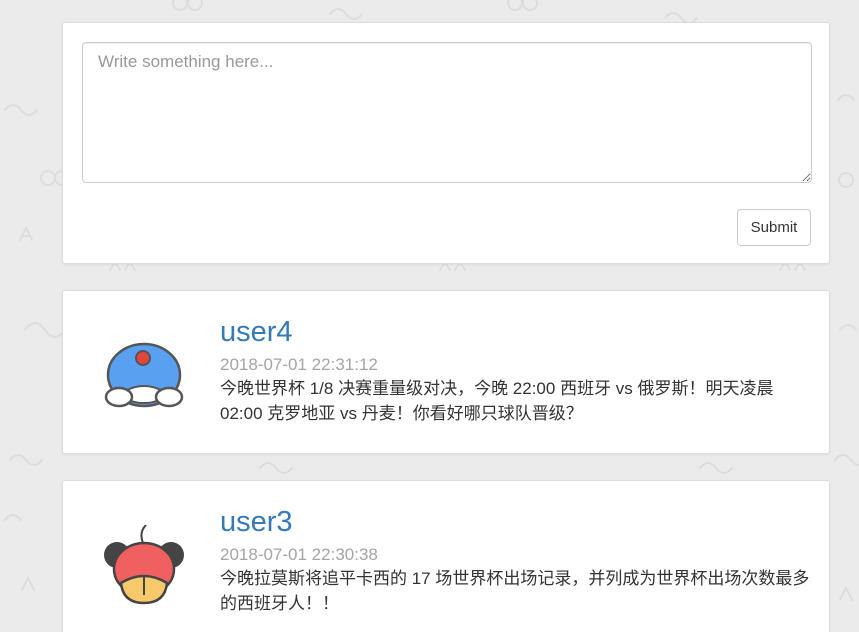 This screenshot has height=632, width=859. What do you see at coordinates (144, 375) in the screenshot?
I see `doraemon-avatar-icon` at bounding box center [144, 375].